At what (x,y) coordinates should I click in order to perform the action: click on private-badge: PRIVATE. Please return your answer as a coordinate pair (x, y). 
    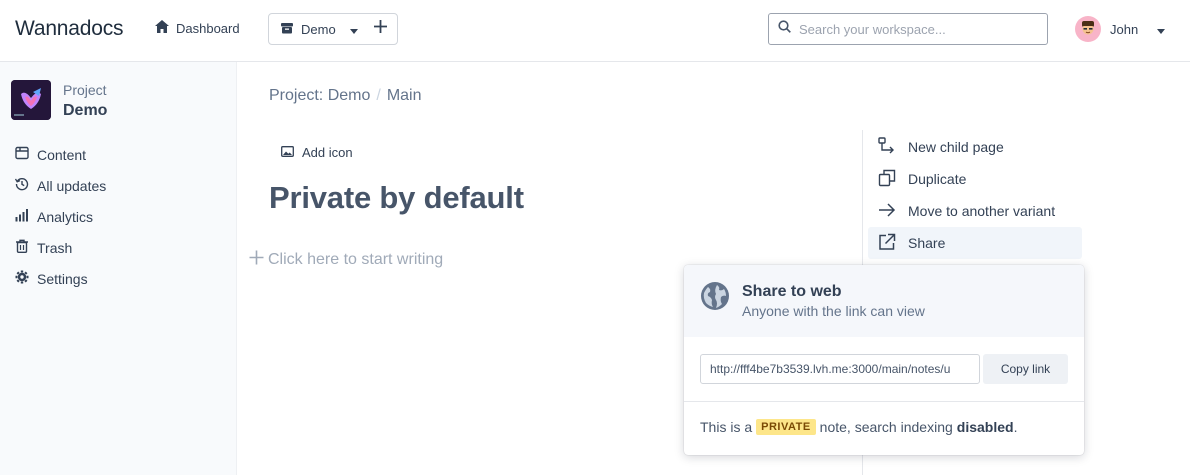
    Looking at the image, I should click on (786, 427).